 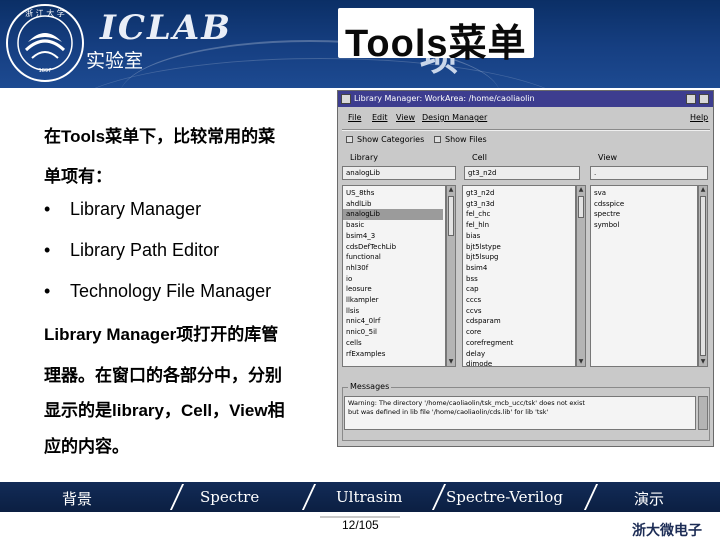 I want to click on view-list-item: spectre, so click(x=609, y=214).